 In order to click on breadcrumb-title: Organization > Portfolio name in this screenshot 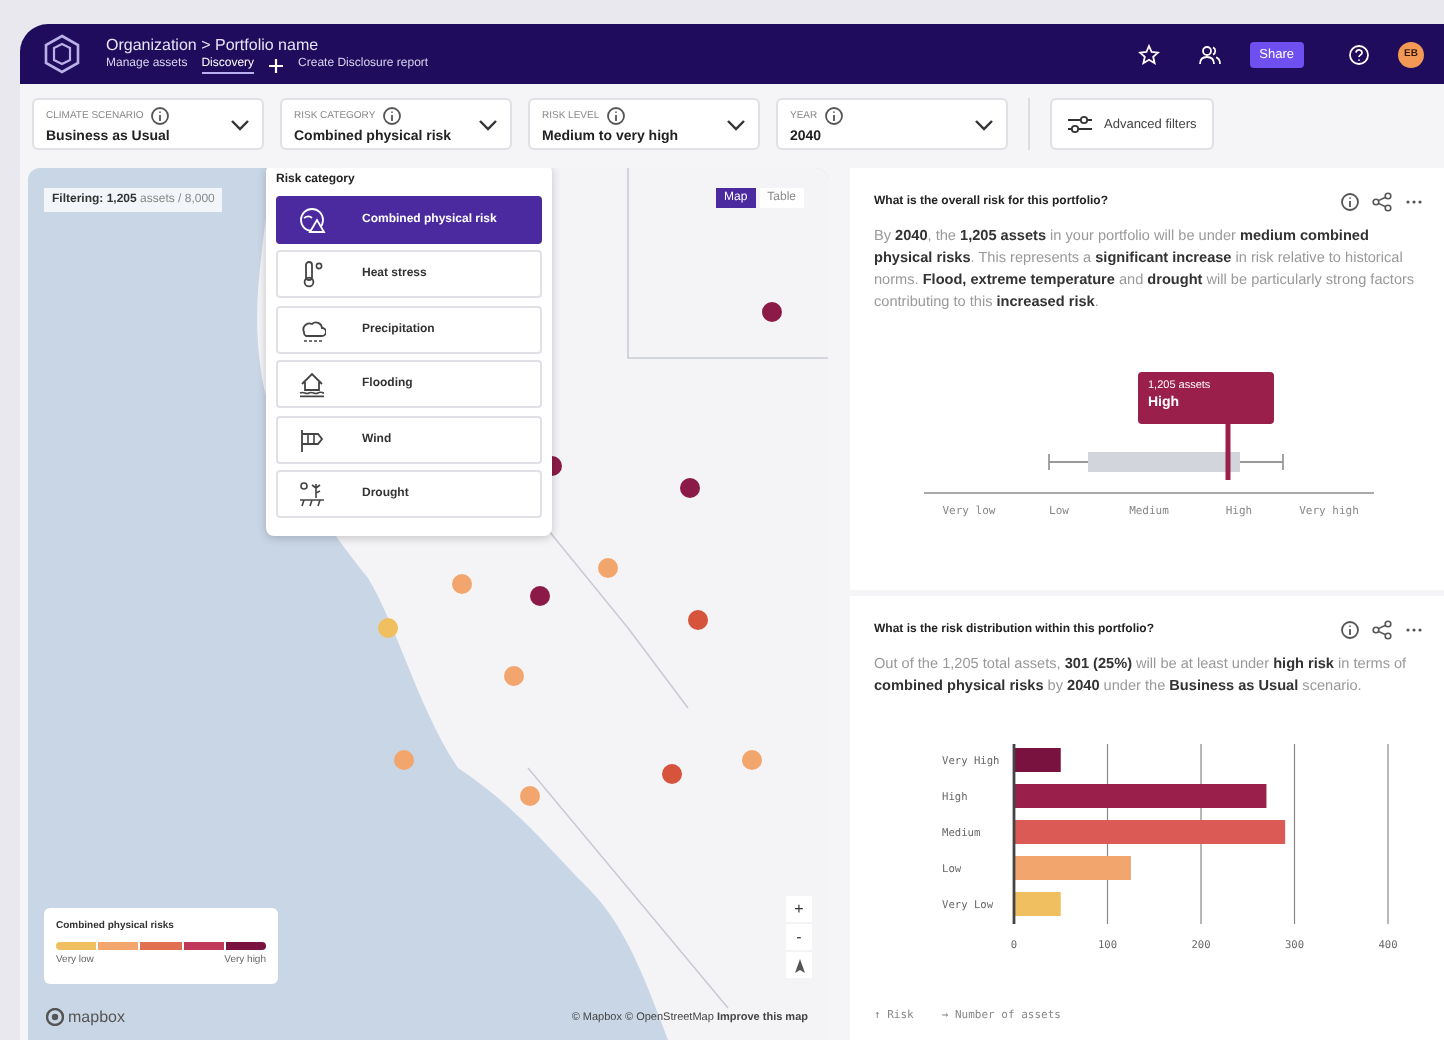, I will do `click(213, 44)`.